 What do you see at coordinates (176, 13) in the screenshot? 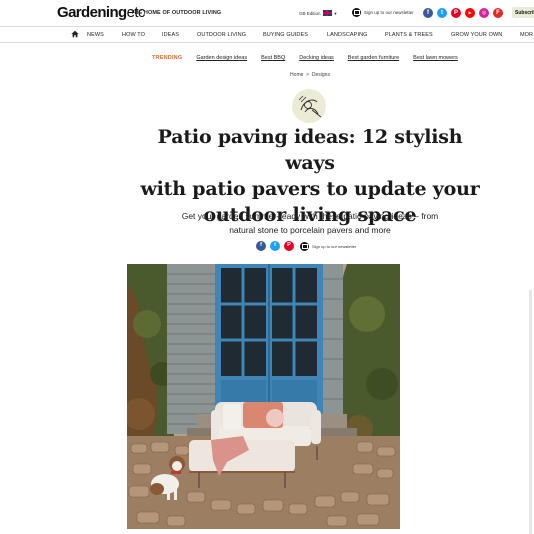
I see `site-tagline: THE HOME OF OUTDOOR LIVING` at bounding box center [176, 13].